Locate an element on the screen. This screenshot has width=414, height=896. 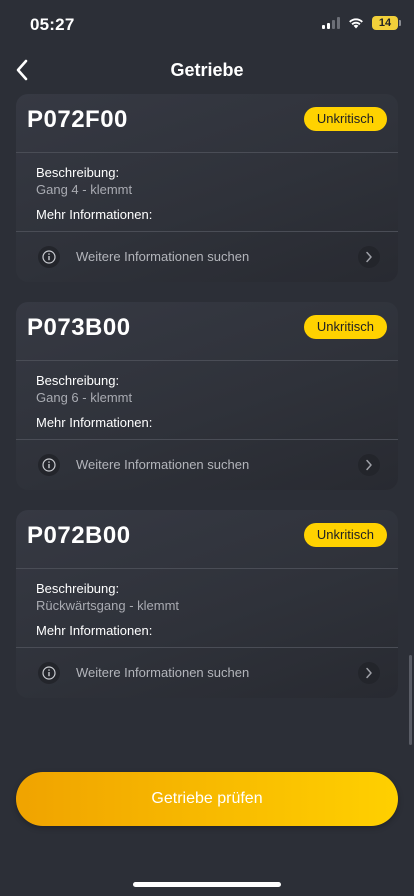
fault-code: P073B00 is located at coordinates (79, 327).